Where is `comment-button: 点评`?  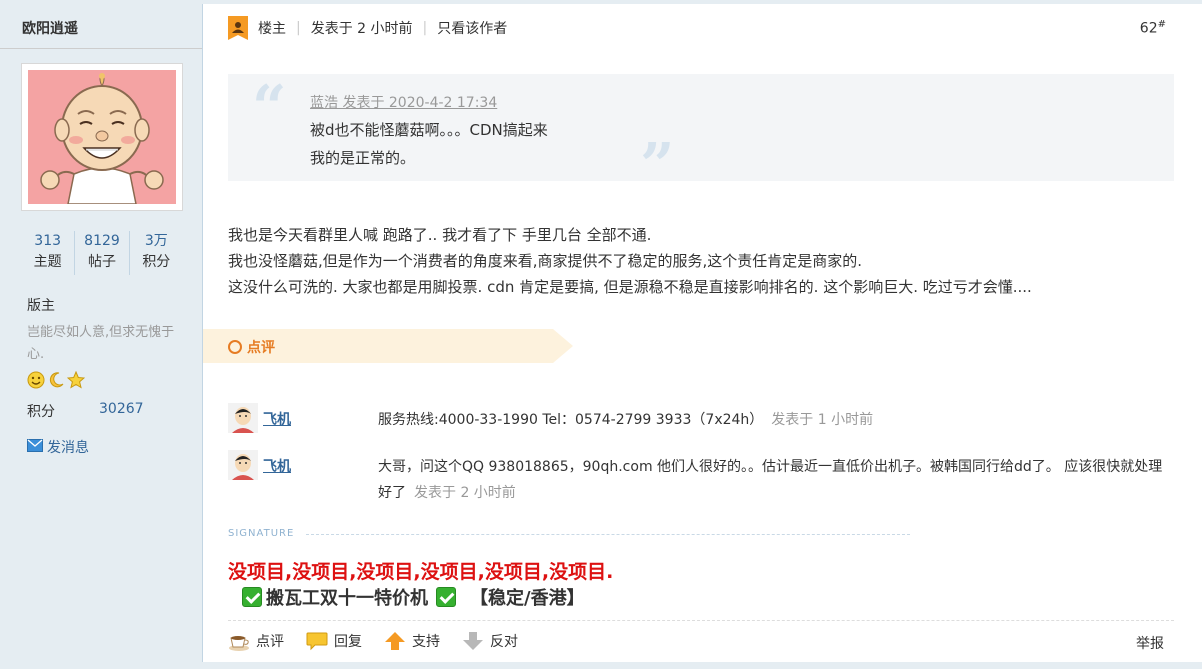 comment-button: 点评 is located at coordinates (256, 641).